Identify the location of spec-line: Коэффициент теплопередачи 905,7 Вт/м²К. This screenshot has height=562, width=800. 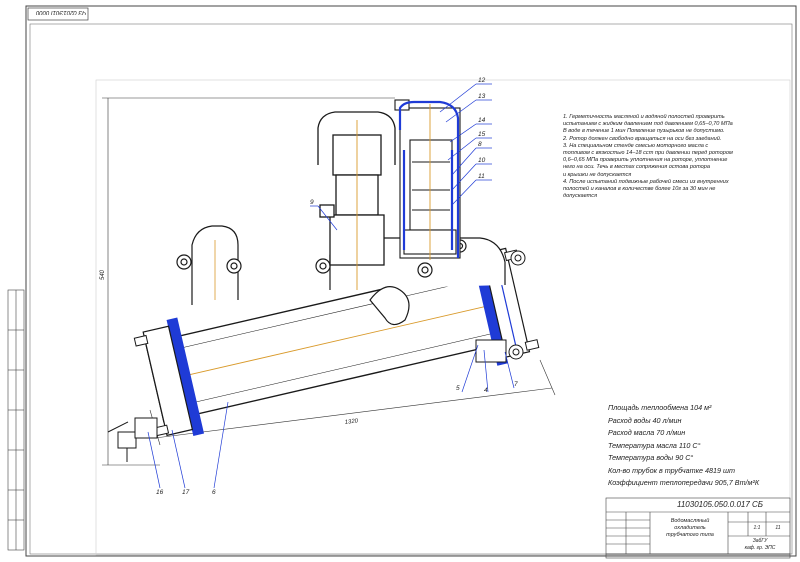
(684, 482).